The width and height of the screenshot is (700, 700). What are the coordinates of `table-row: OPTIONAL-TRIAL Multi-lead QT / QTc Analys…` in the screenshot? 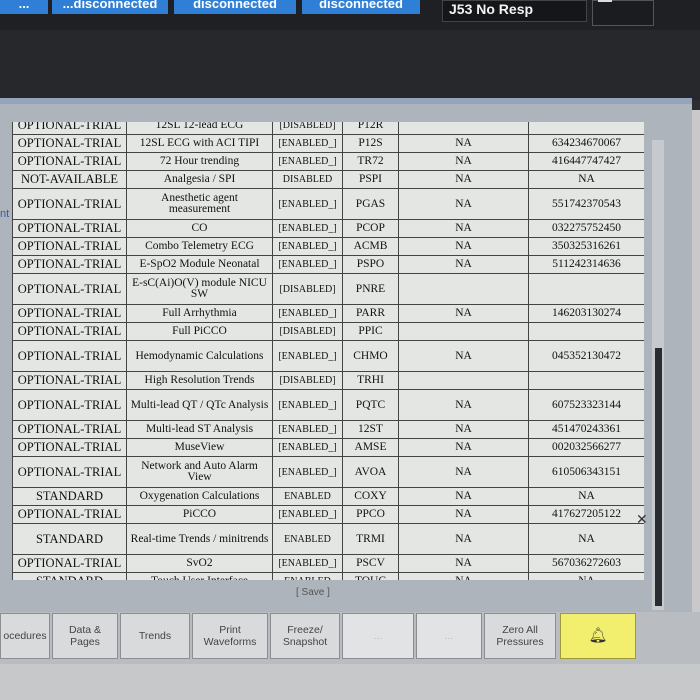 It's located at (328, 405).